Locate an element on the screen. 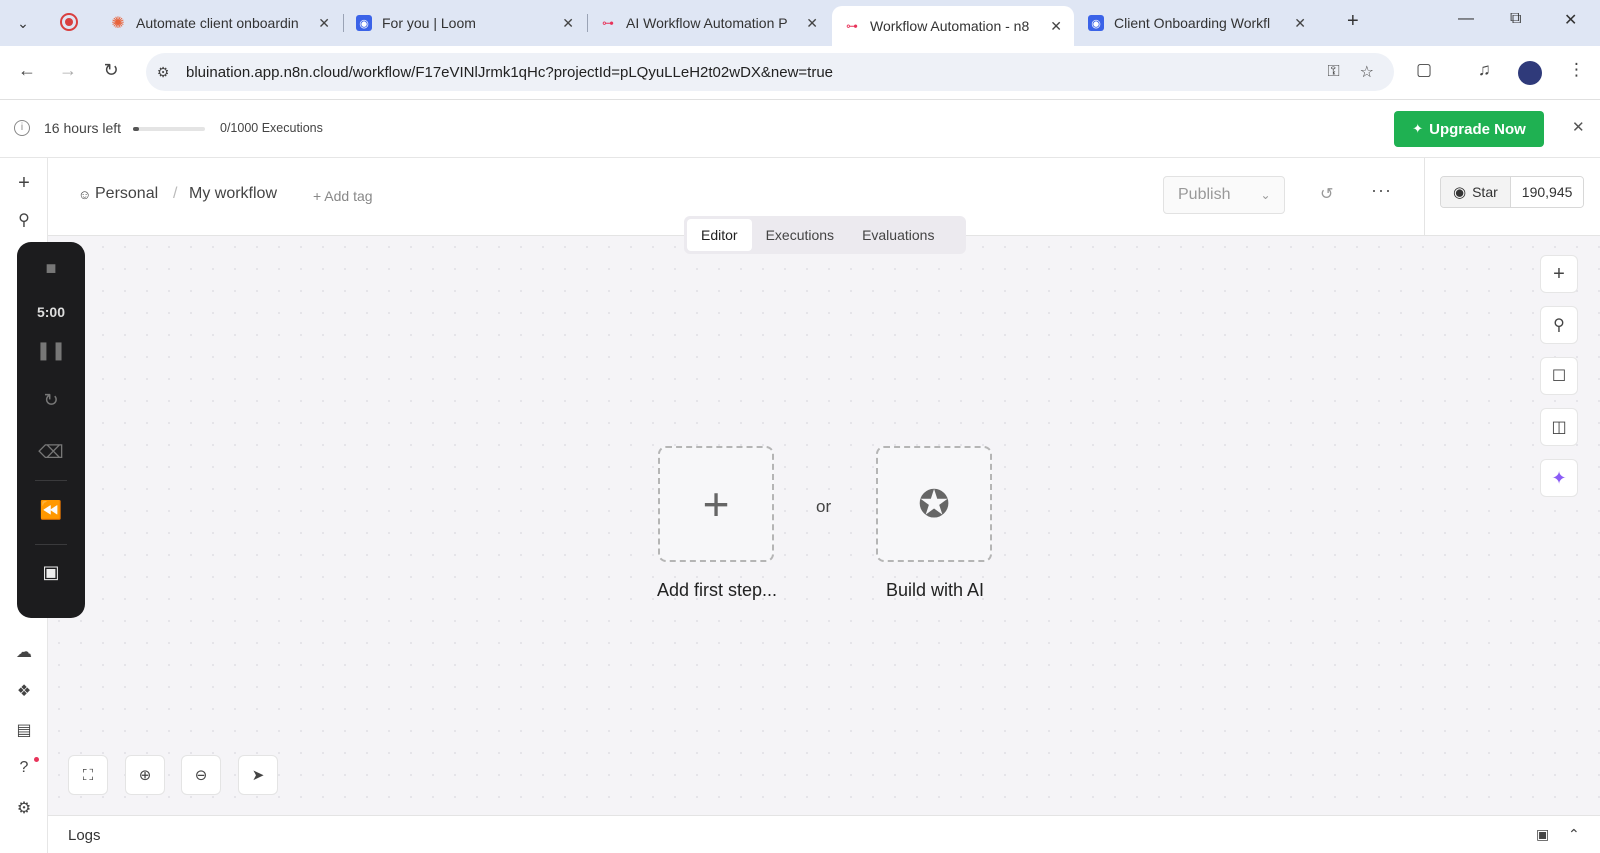 The height and width of the screenshot is (853, 1600). profile-avatar is located at coordinates (1530, 73).